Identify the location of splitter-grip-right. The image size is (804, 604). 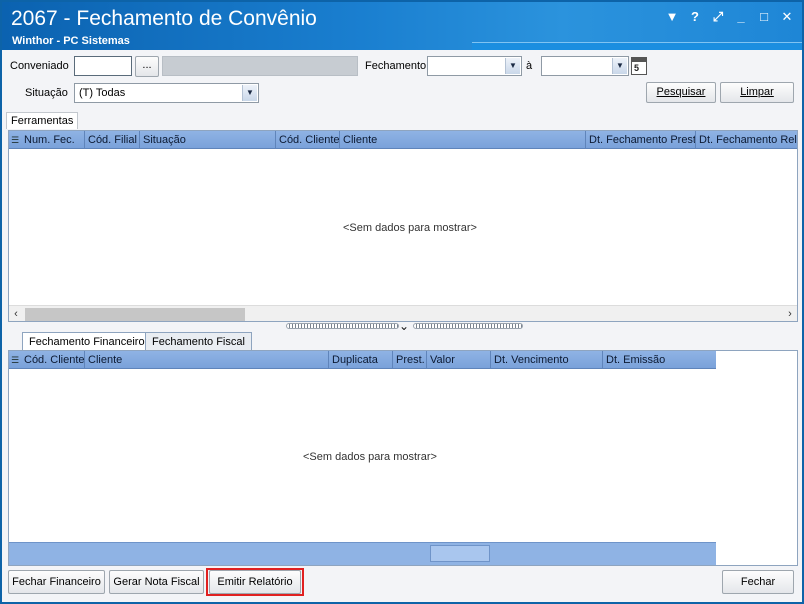
(468, 326).